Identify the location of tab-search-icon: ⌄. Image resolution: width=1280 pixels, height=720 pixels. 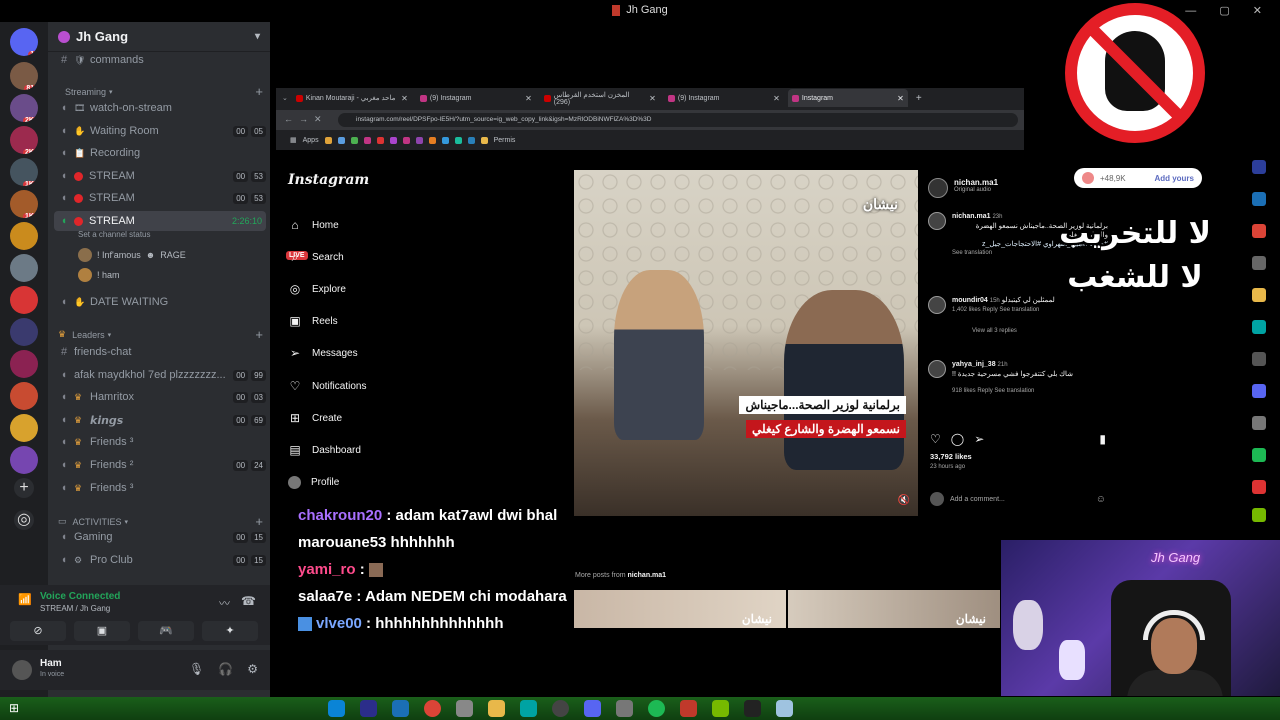
(285, 98).